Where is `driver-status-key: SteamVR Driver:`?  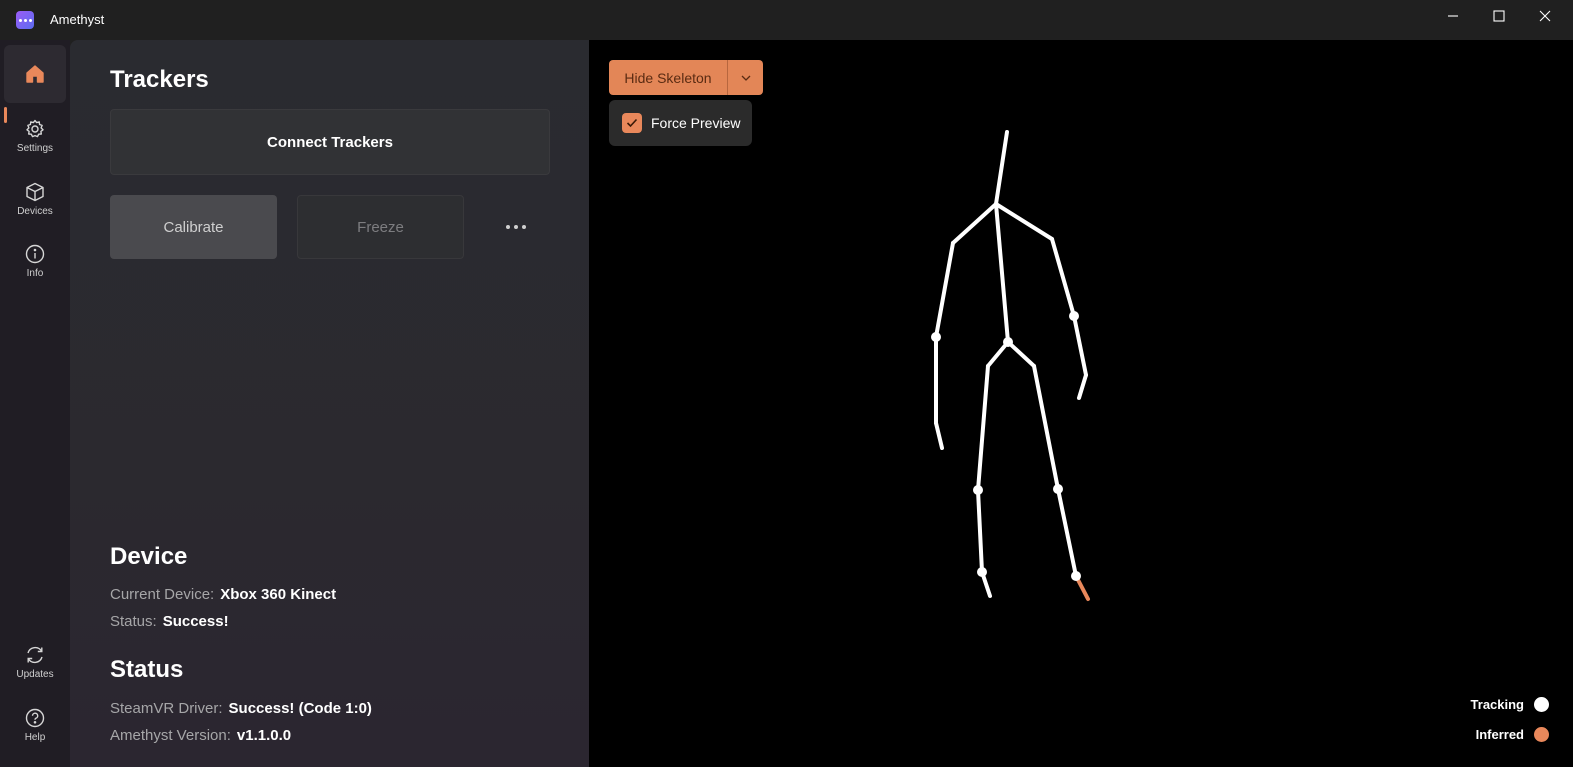
driver-status-key: SteamVR Driver: is located at coordinates (166, 708).